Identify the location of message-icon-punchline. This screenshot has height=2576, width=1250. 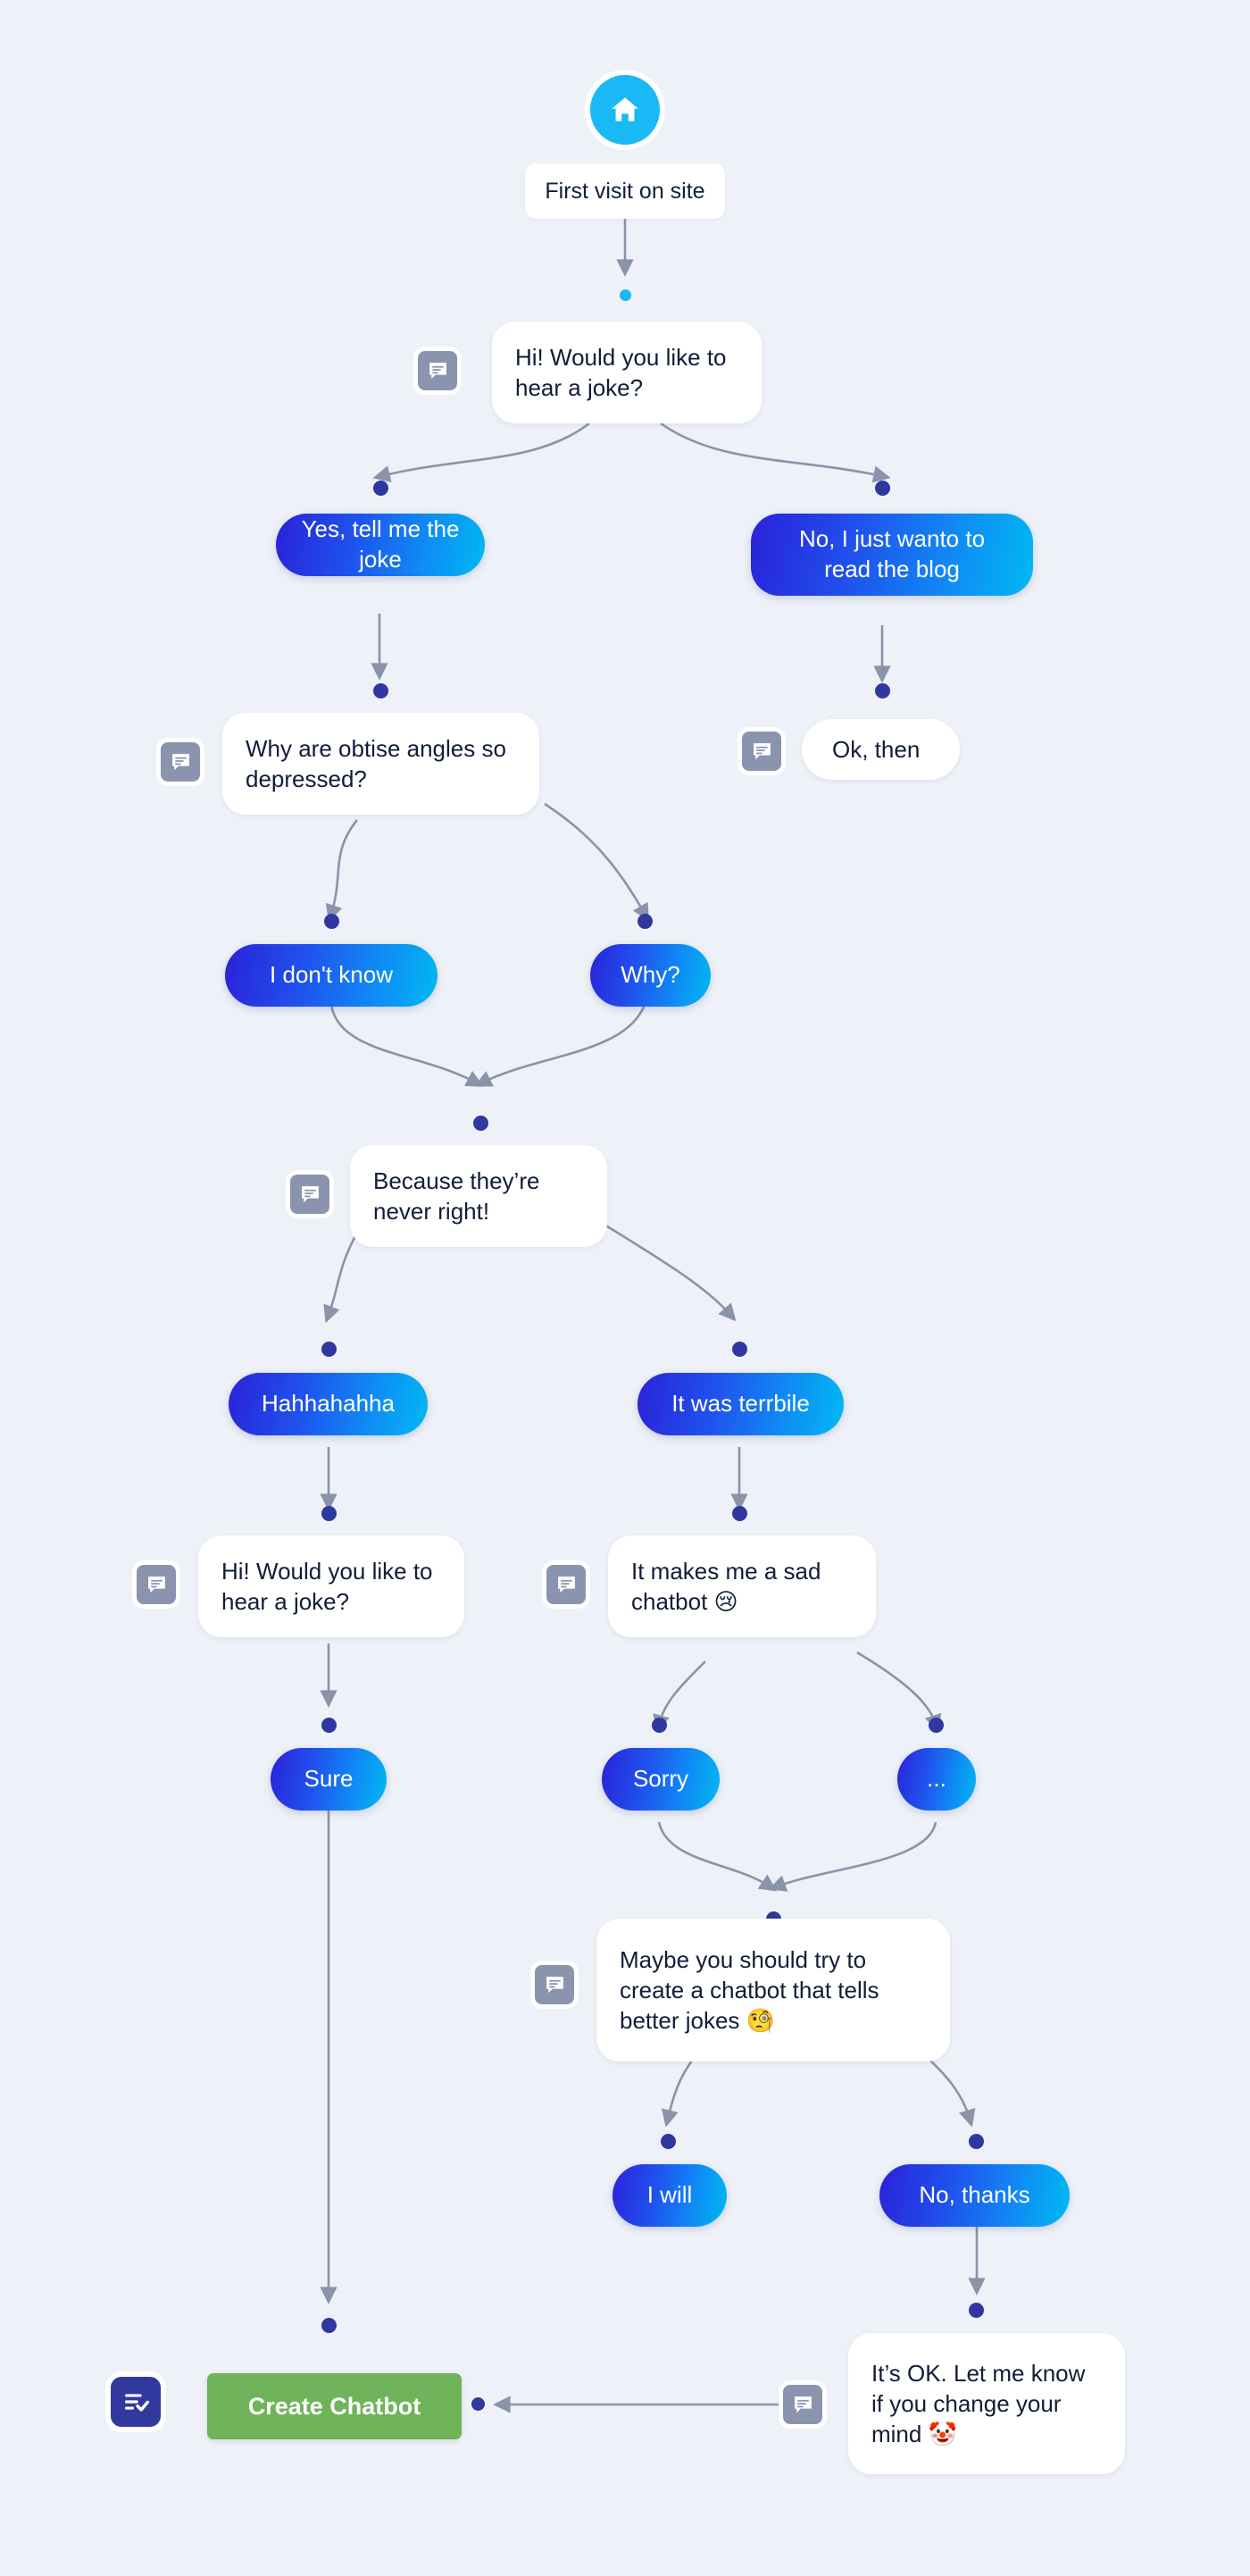
(310, 1194).